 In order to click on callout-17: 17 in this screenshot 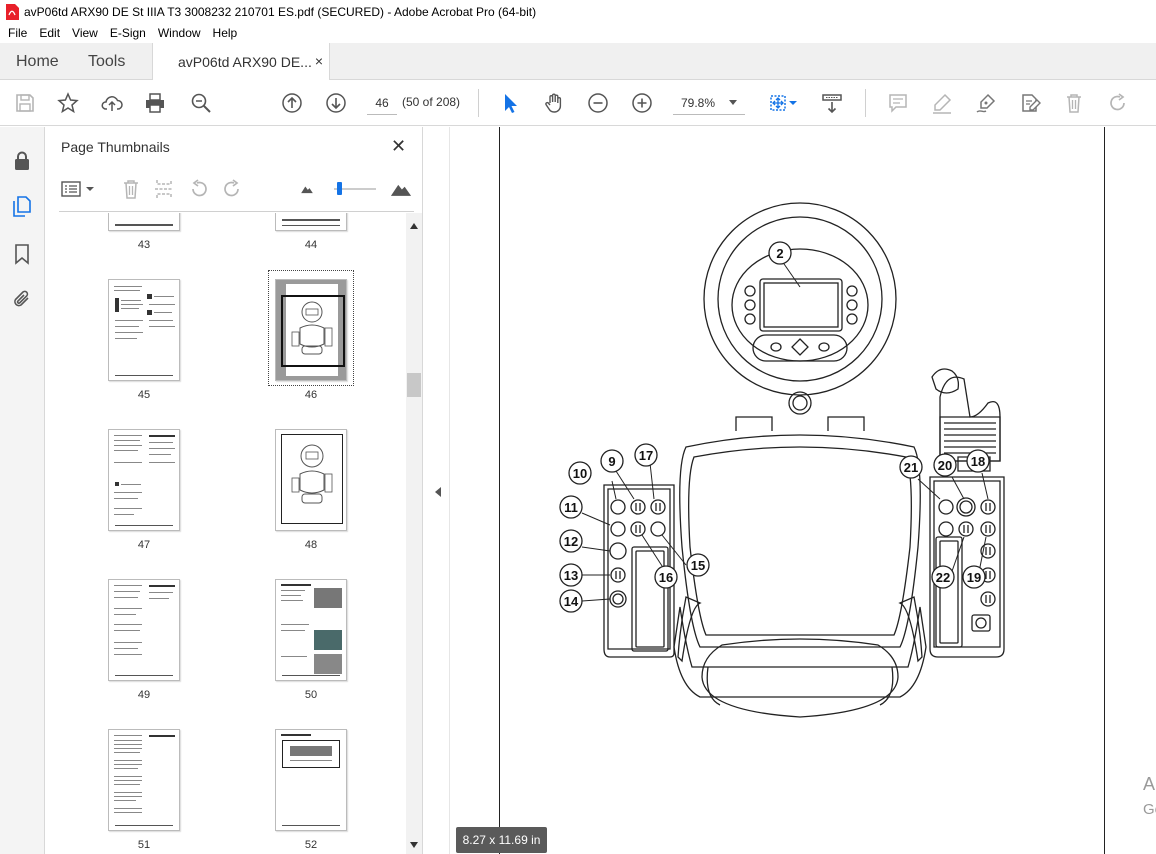, I will do `click(646, 455)`.